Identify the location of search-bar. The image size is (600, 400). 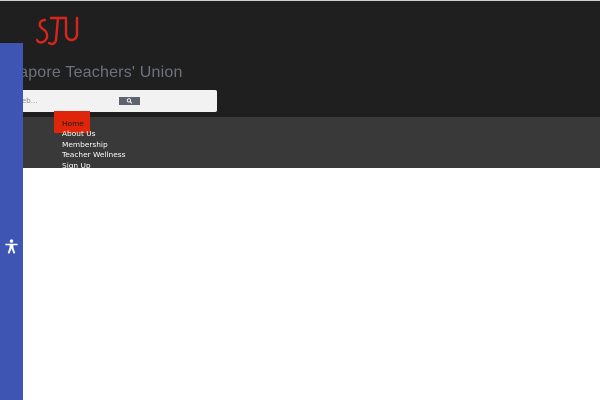
(117, 101).